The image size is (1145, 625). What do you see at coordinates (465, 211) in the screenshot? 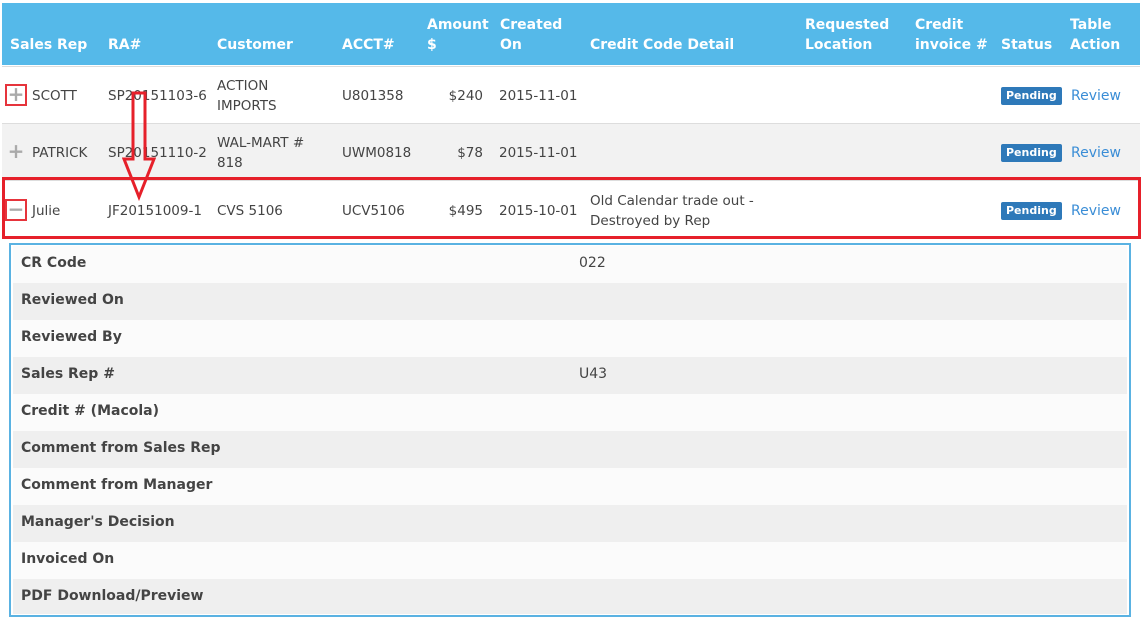
I see `cell-amount: $495` at bounding box center [465, 211].